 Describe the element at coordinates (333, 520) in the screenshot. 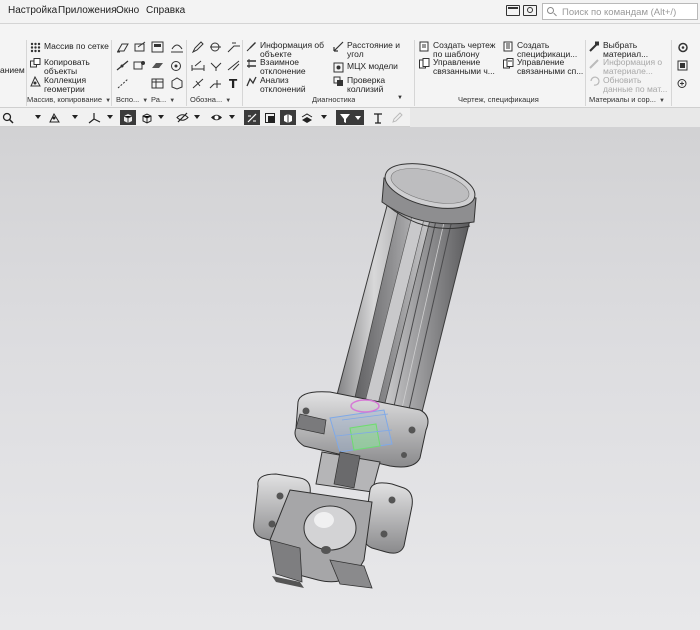

I see `lower-body` at that location.